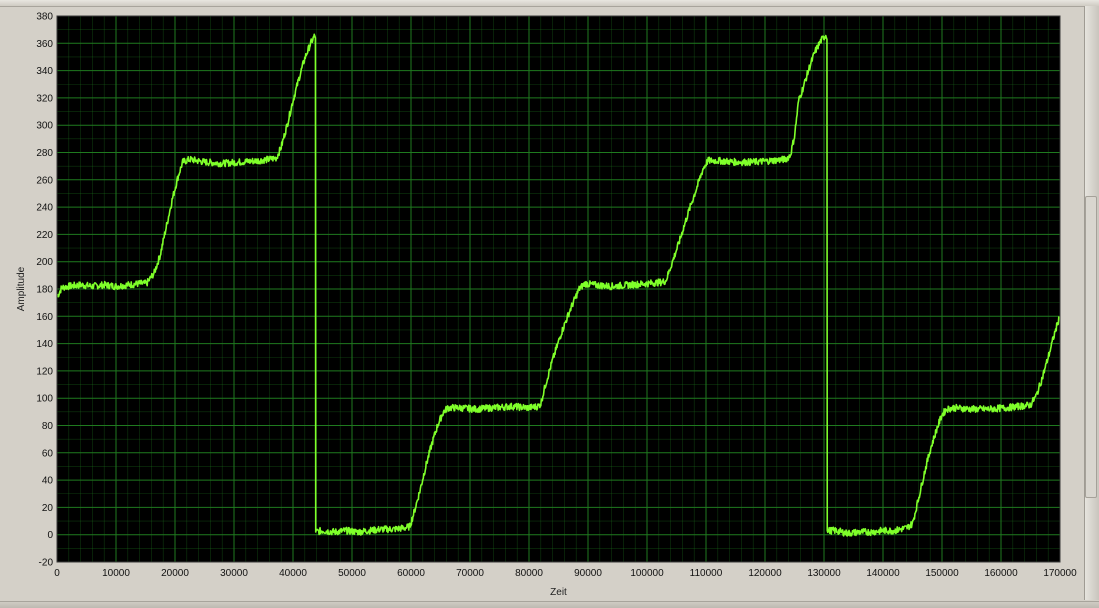 This screenshot has width=1099, height=608. Describe the element at coordinates (44, 71) in the screenshot. I see `y-tick-label: 340` at that location.